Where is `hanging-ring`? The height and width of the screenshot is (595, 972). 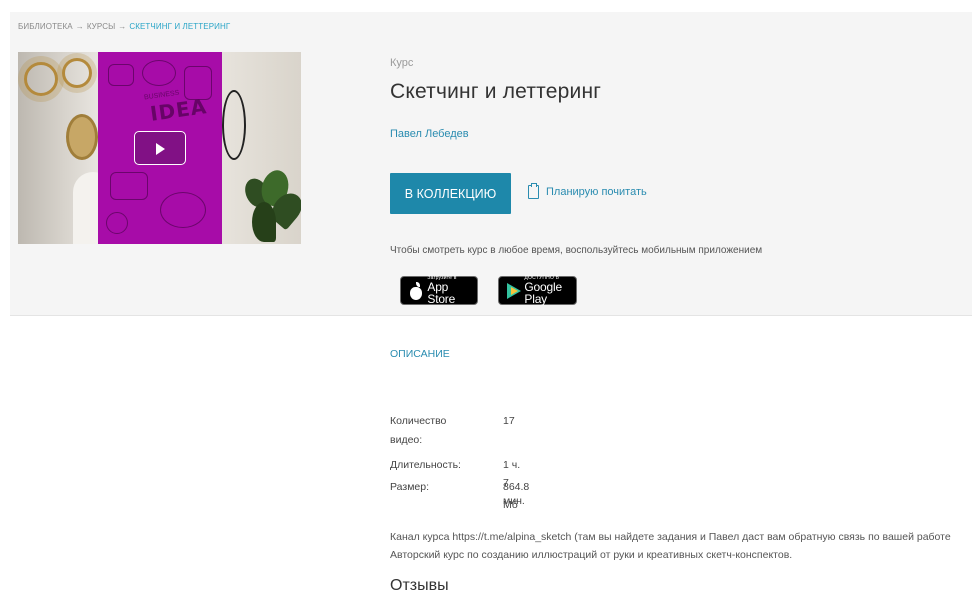
hanging-ring is located at coordinates (234, 125).